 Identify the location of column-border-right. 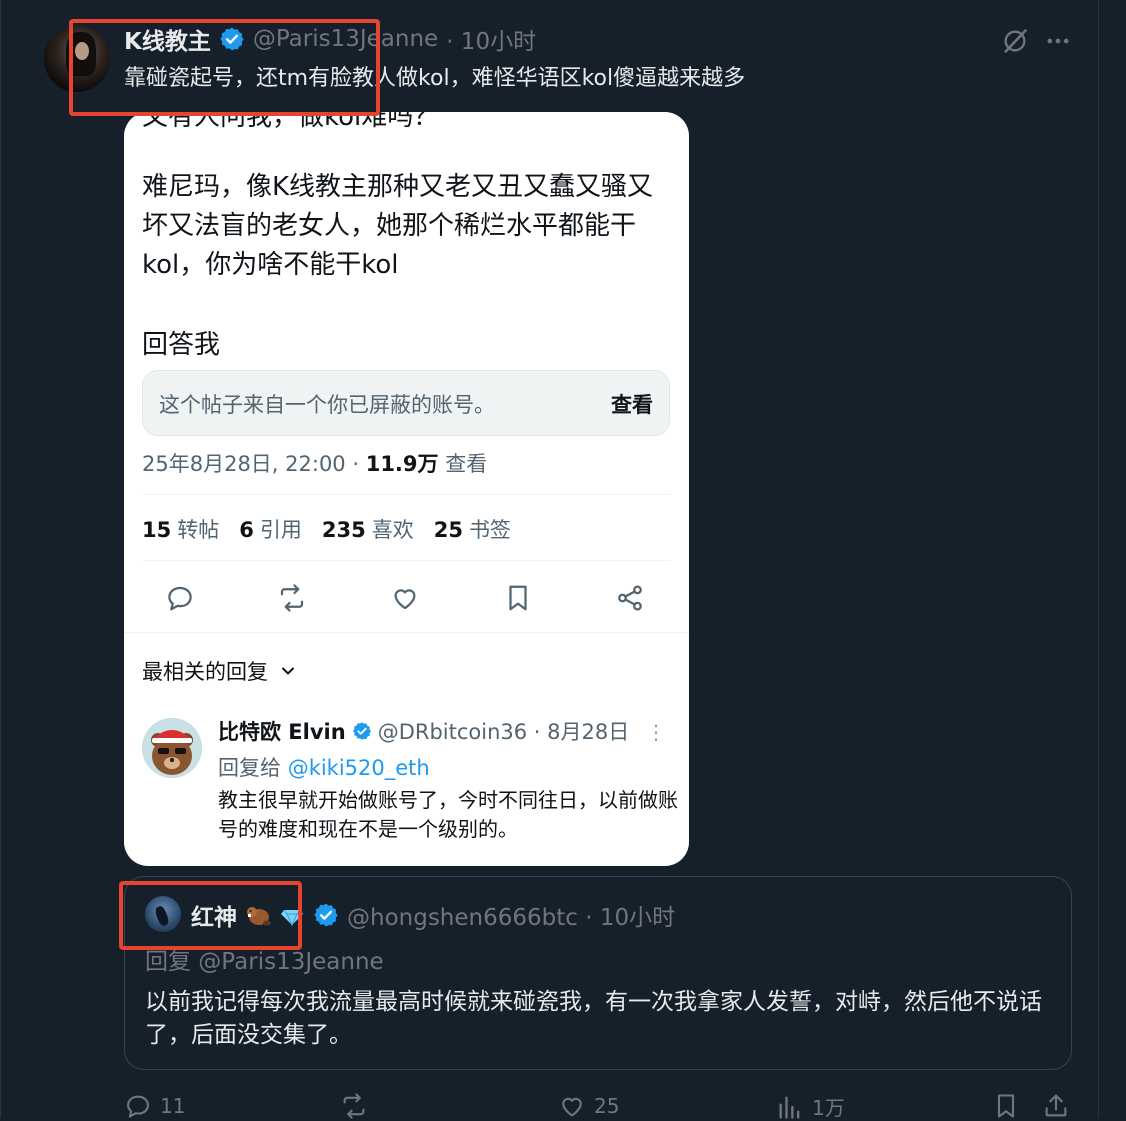
(1098, 559).